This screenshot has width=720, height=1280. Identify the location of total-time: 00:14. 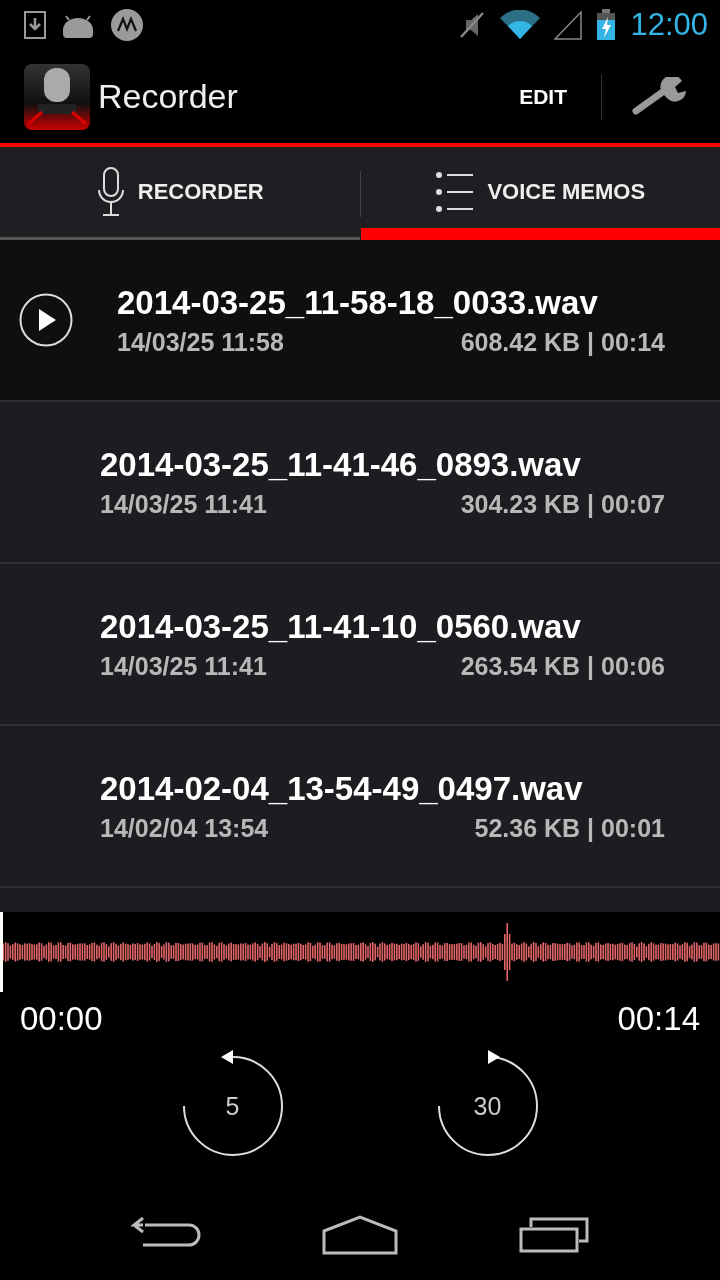
(658, 1019).